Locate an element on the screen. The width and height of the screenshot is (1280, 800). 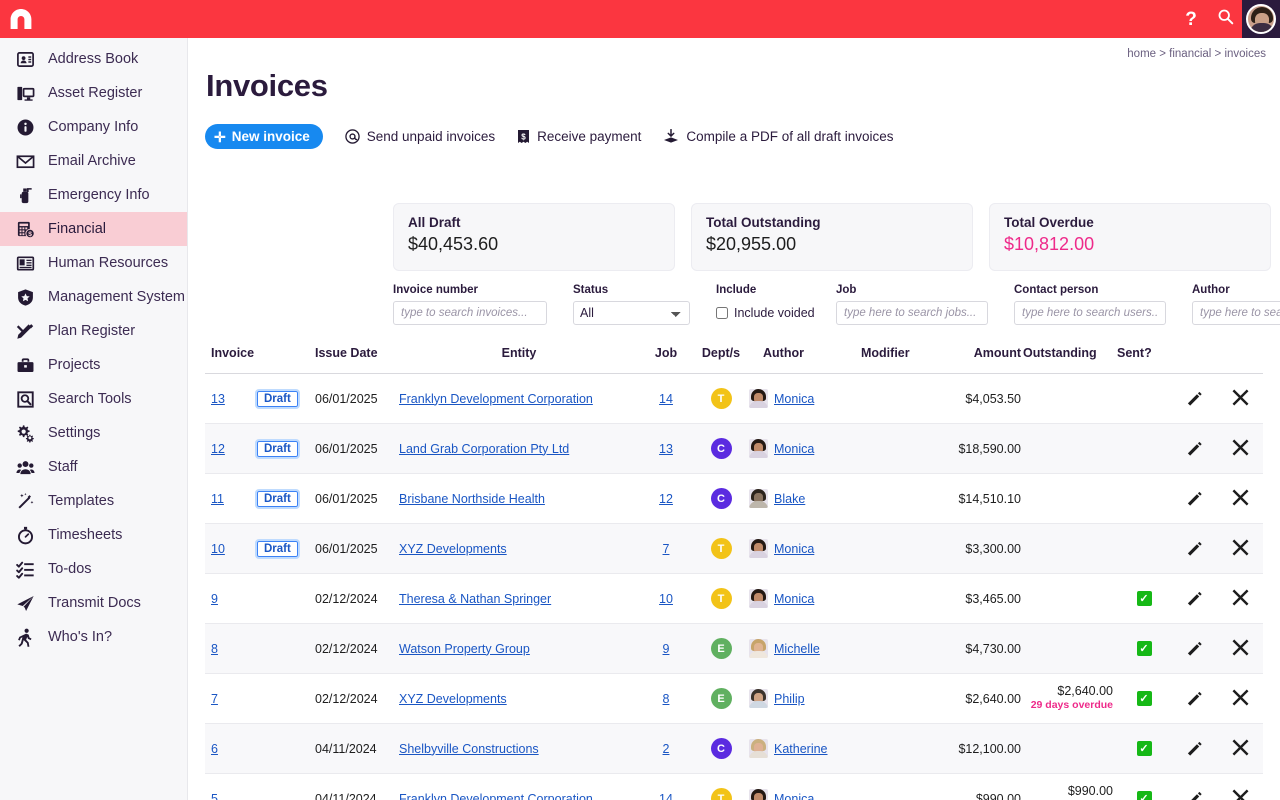
author-link: Philip is located at coordinates (789, 699).